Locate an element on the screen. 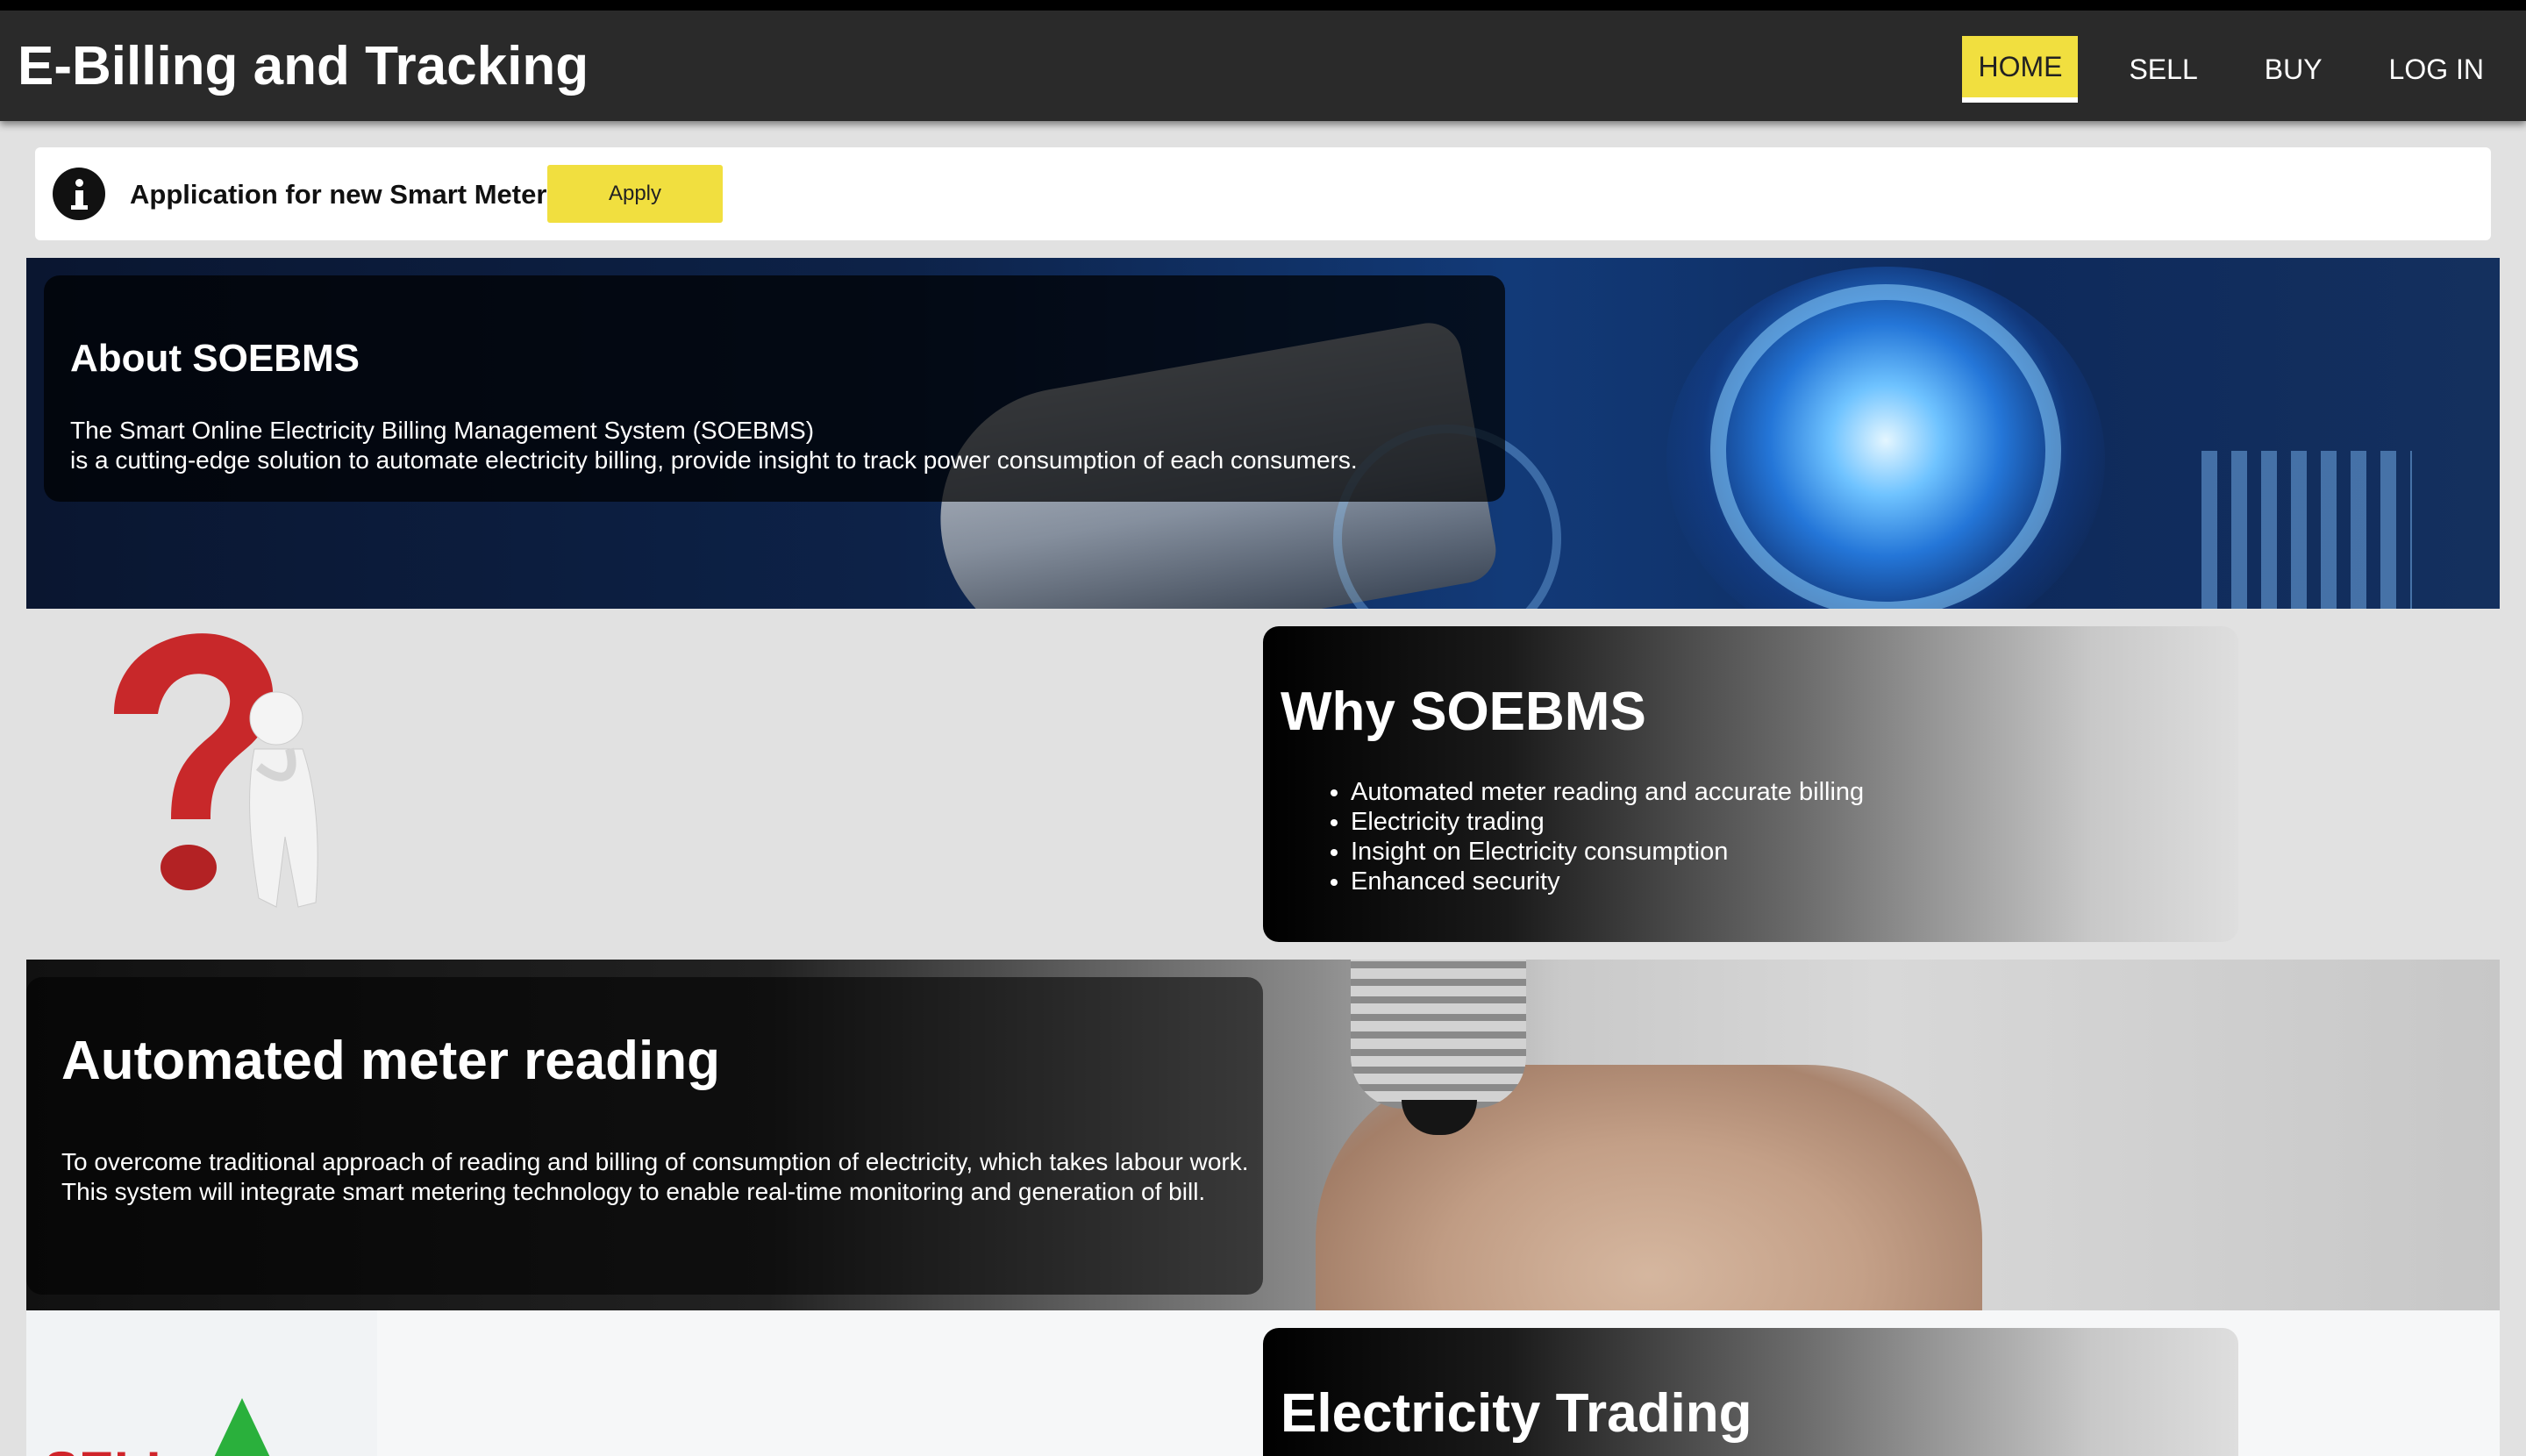 This screenshot has height=1456, width=2526. why-title: Why SOEBMS is located at coordinates (1463, 712).